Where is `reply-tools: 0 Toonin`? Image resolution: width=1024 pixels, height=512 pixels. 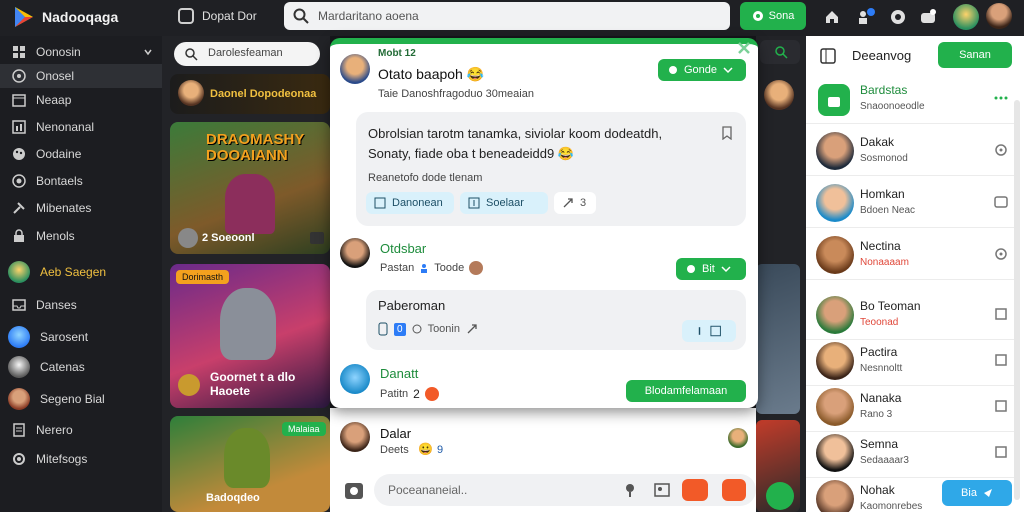 reply-tools: 0 Toonin is located at coordinates (428, 329).